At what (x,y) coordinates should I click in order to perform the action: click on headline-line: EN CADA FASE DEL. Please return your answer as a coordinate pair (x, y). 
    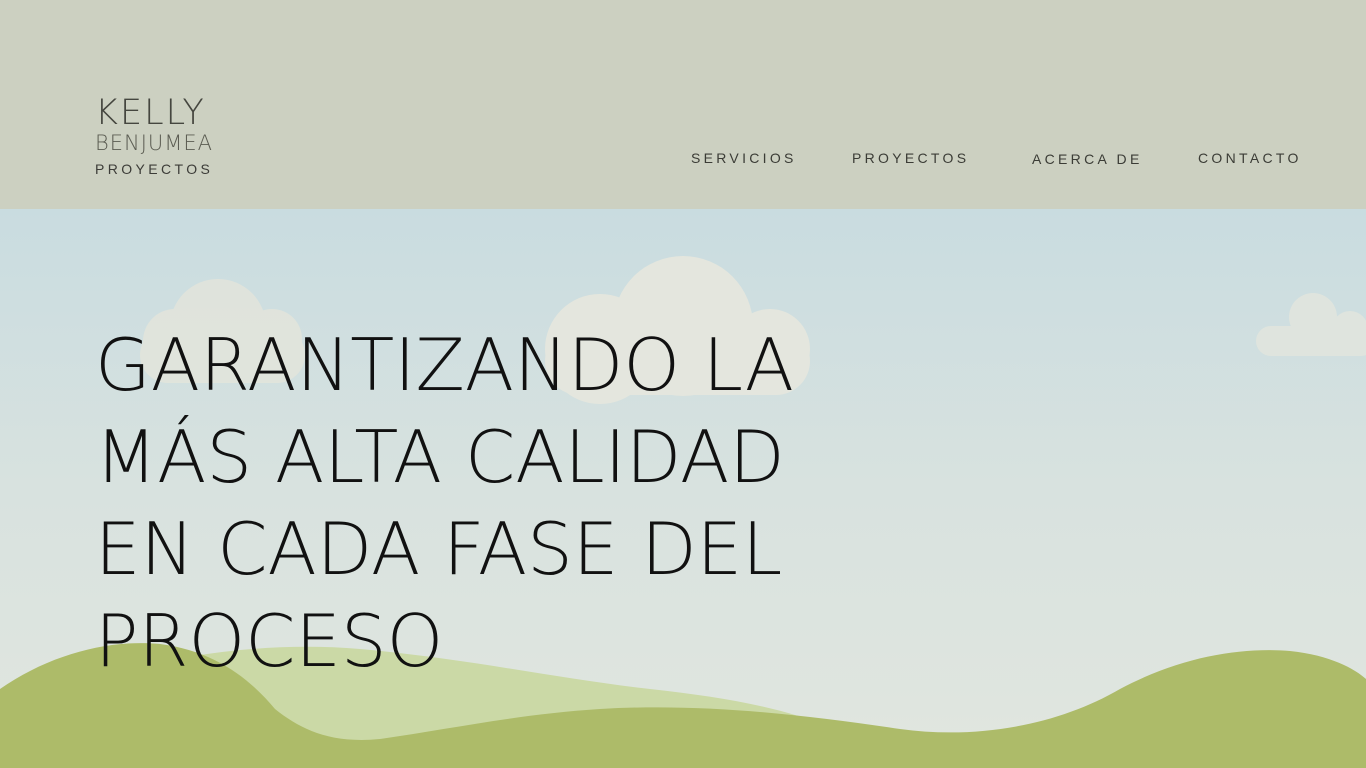
    Looking at the image, I should click on (439, 549).